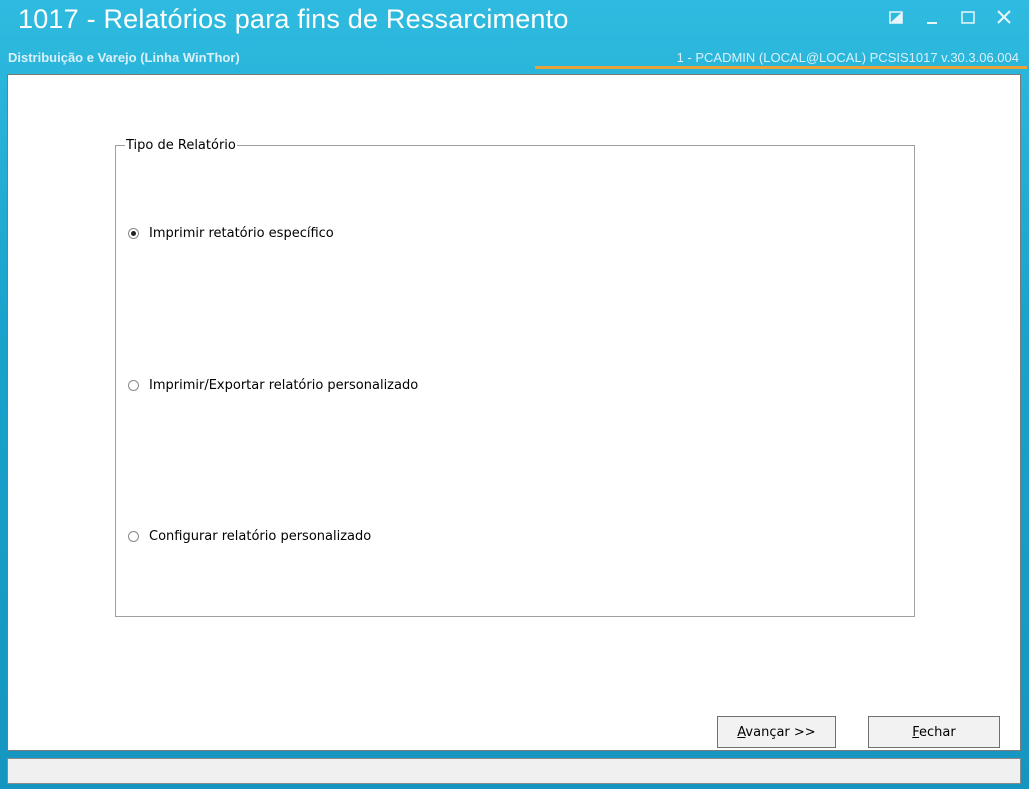  I want to click on maximize-icon, so click(968, 18).